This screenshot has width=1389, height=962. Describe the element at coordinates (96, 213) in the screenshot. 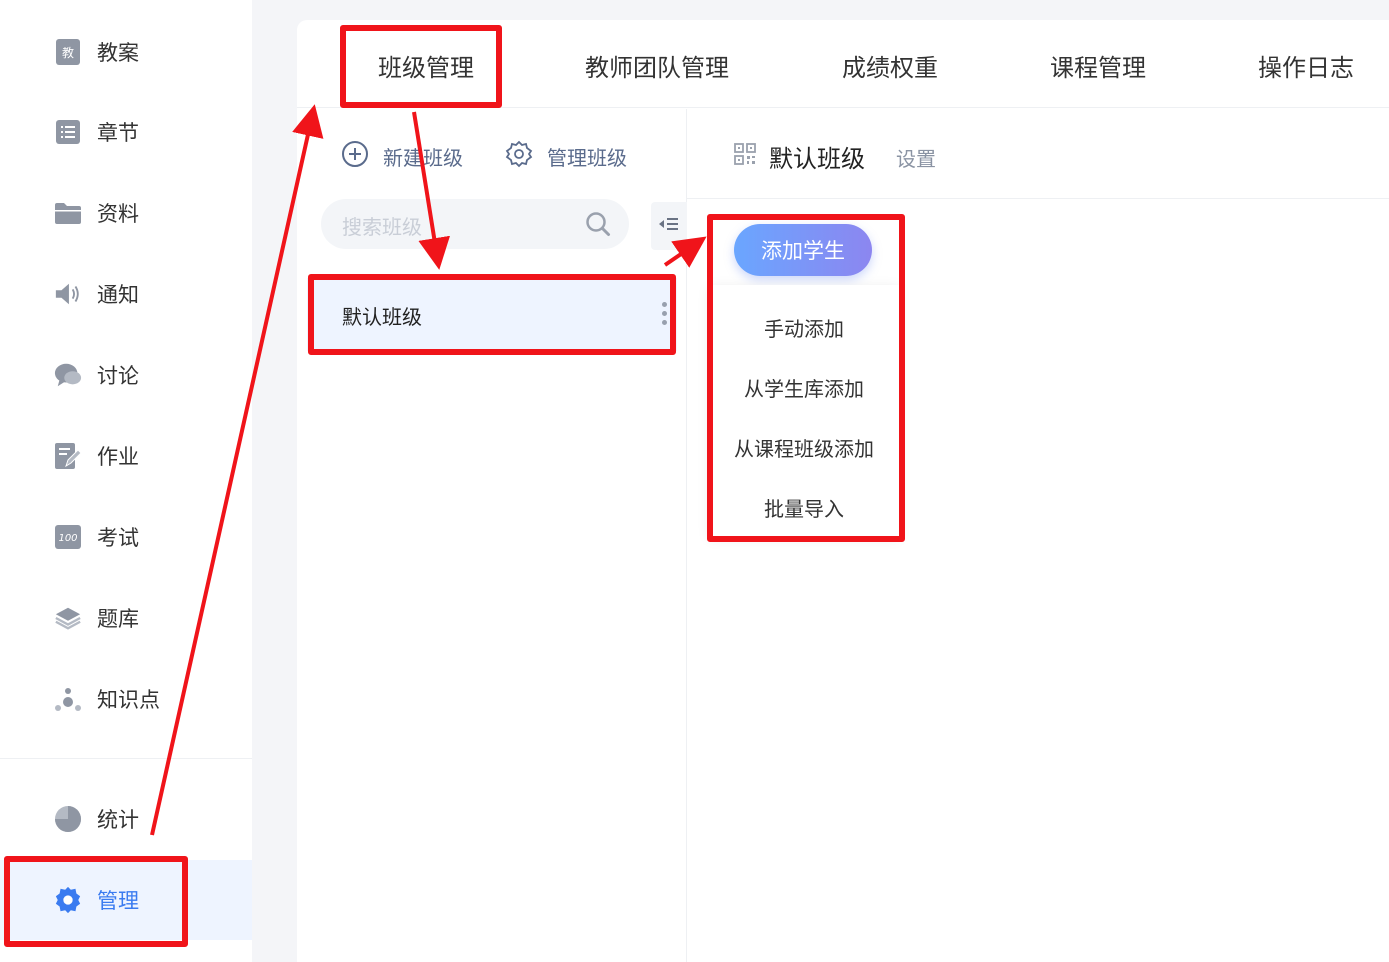

I see `sidebar-item-materials: 资料` at that location.